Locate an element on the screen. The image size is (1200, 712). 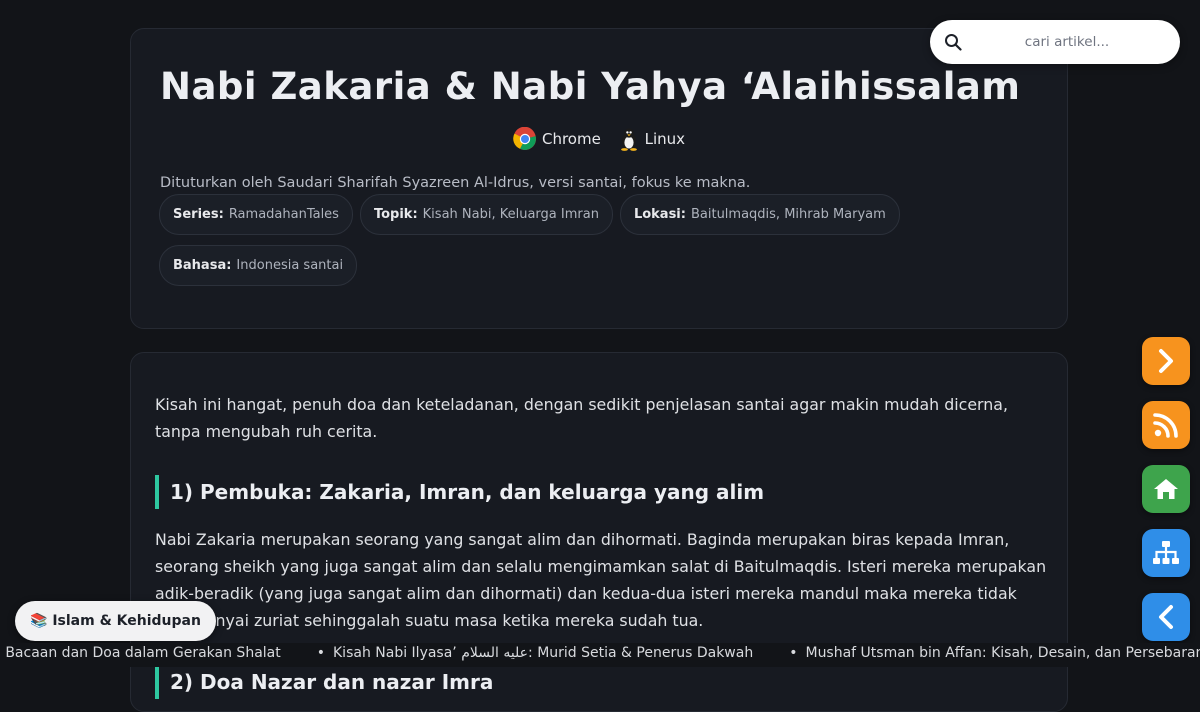
rss-button is located at coordinates (1166, 425).